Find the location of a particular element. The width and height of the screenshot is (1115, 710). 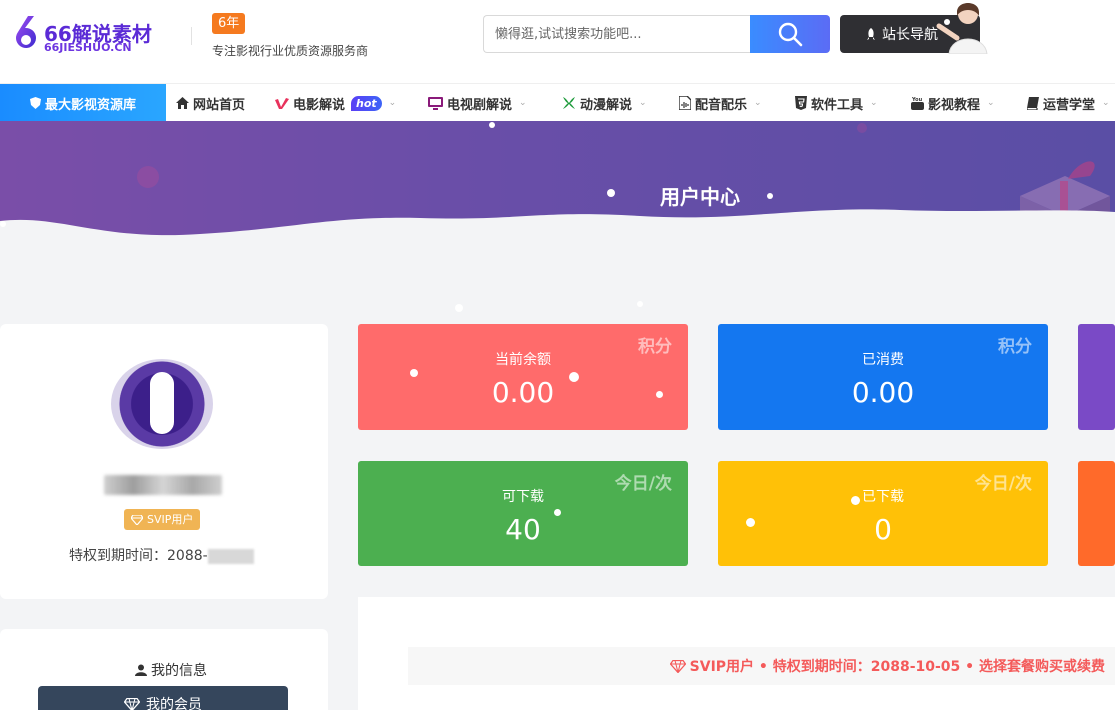

logo-domain: 66JIESHUO.CN is located at coordinates (88, 47).